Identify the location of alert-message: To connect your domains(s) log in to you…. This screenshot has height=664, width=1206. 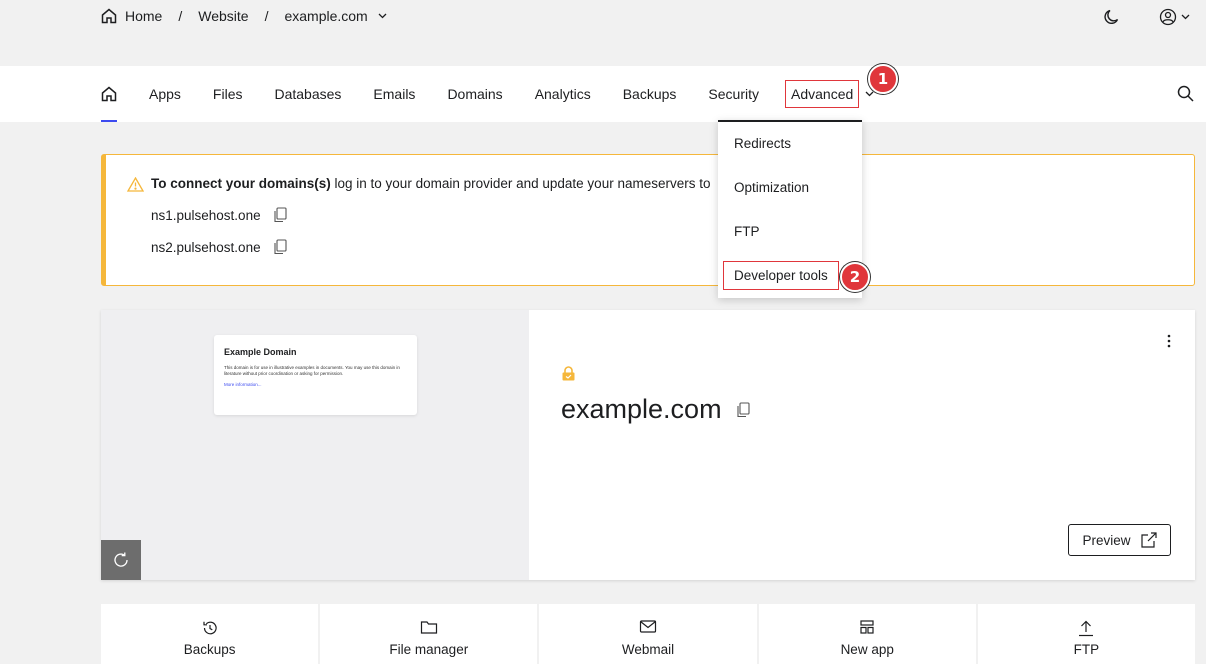
(430, 183).